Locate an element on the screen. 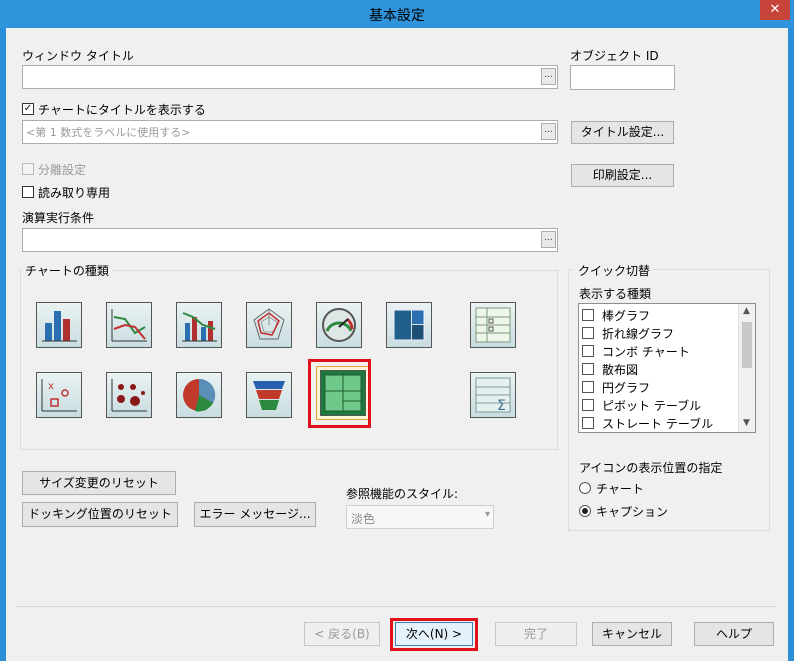  gauge-chart-icon is located at coordinates (339, 325).